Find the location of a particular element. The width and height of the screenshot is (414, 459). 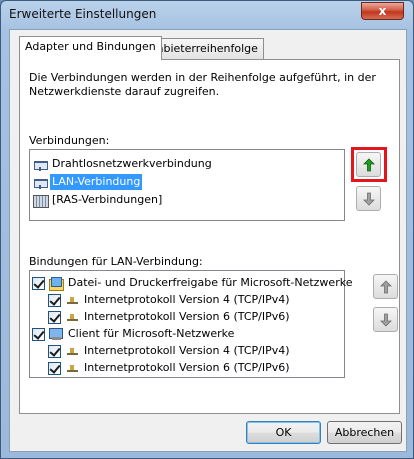

connection-item-label: LAN-Verbindung is located at coordinates (96, 182).